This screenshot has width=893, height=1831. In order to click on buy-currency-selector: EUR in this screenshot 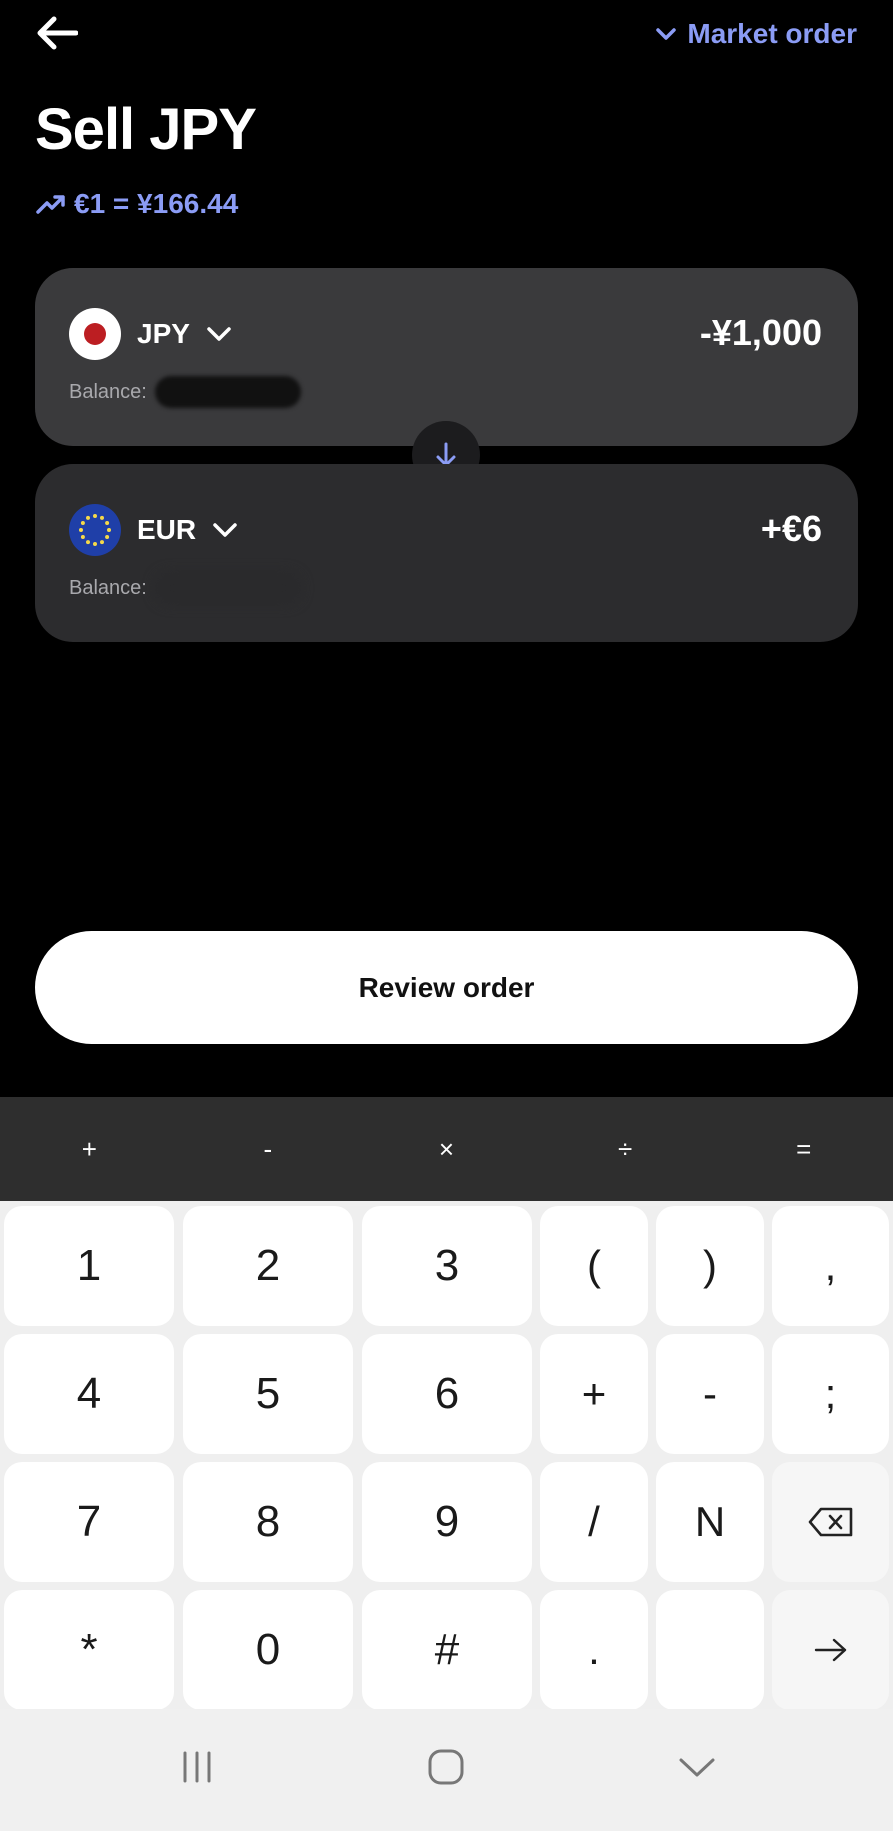, I will do `click(153, 530)`.